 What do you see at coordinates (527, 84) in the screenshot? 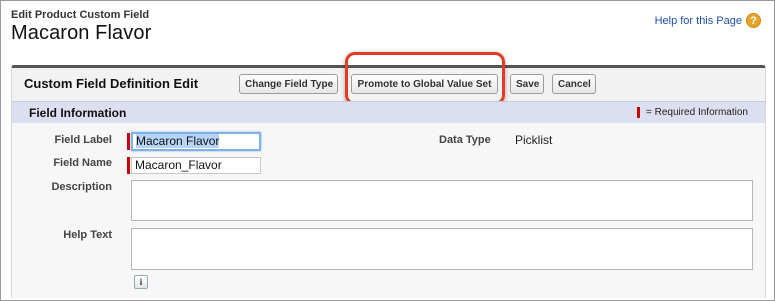
I see `save-button: Save` at bounding box center [527, 84].